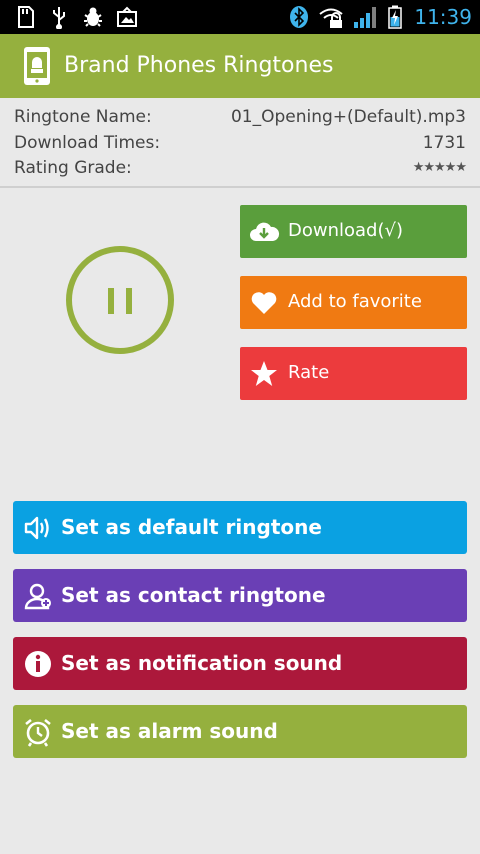 The width and height of the screenshot is (480, 854). I want to click on status-time: 11:39, so click(443, 17).